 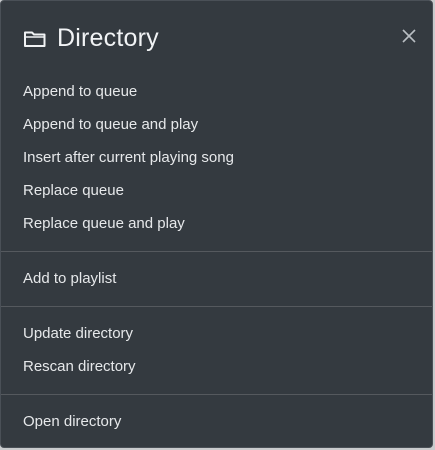 I want to click on replace-queue-item: Replace queue, so click(x=216, y=190).